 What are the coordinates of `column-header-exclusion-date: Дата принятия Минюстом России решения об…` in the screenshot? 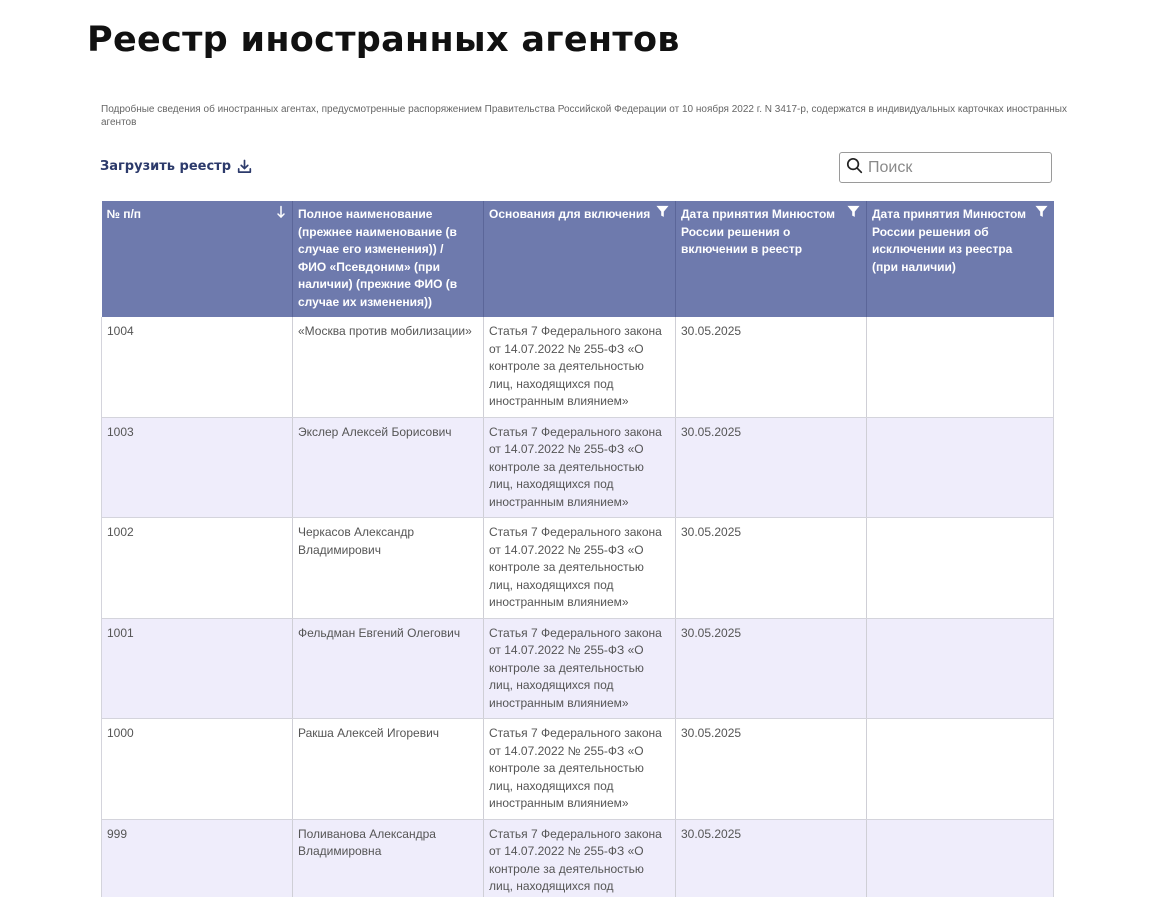 It's located at (960, 259).